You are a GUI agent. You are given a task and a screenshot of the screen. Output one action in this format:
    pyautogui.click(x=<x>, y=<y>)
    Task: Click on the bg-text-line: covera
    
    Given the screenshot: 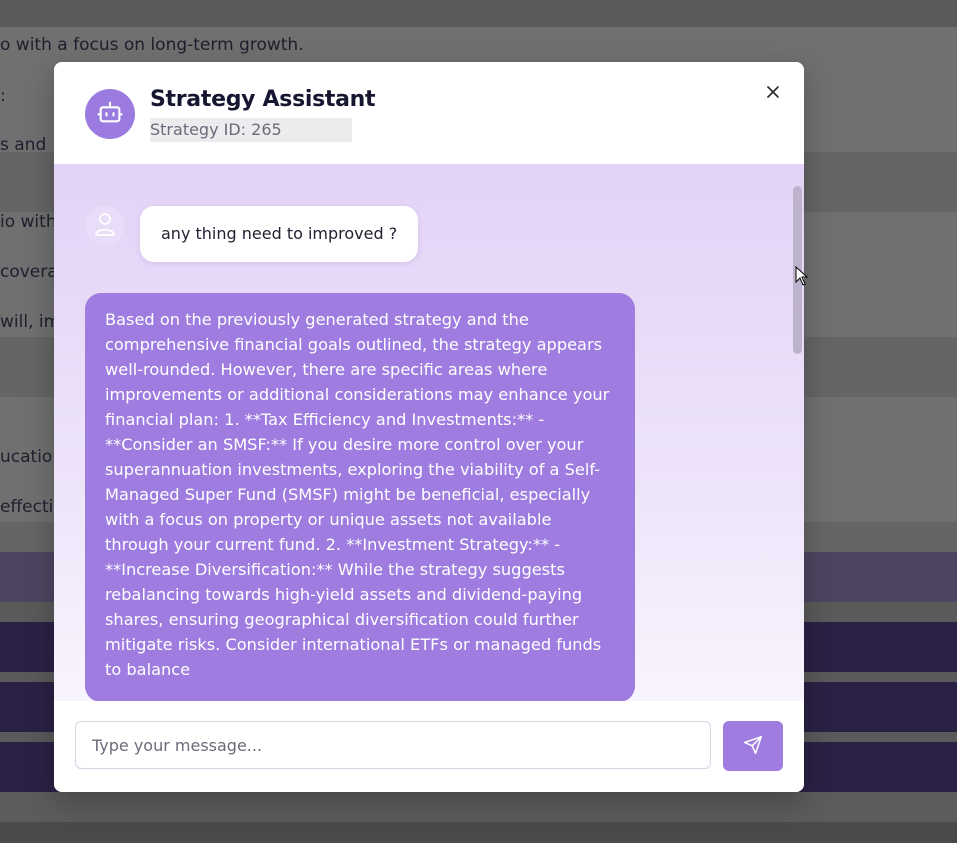 What is the action you would take?
    pyautogui.click(x=29, y=272)
    